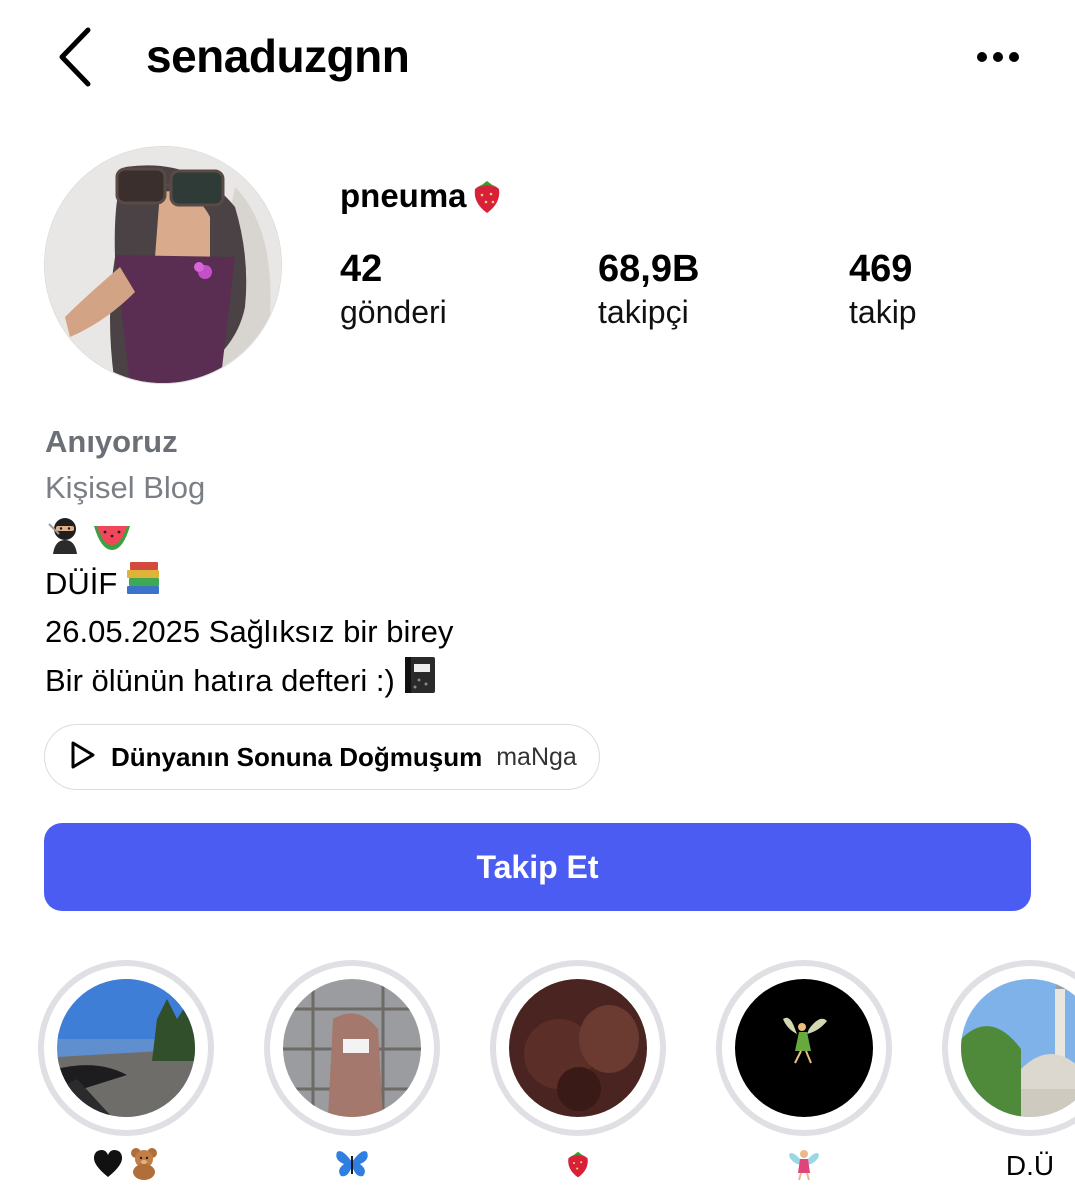 The height and width of the screenshot is (1200, 1075). Describe the element at coordinates (125, 487) in the screenshot. I see `bio-category: Kişisel Blog` at that location.